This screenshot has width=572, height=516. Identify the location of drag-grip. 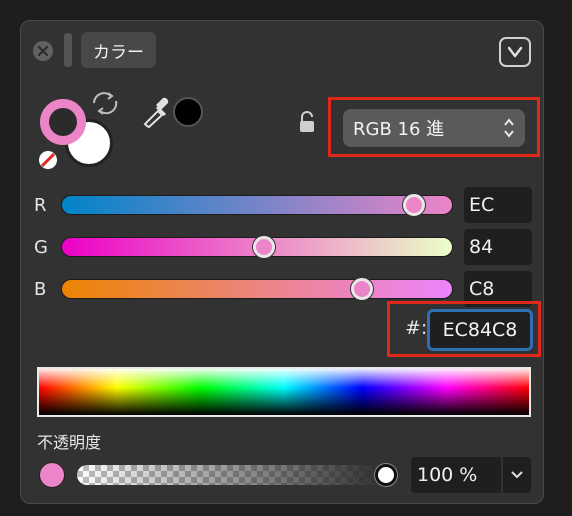
(68, 50).